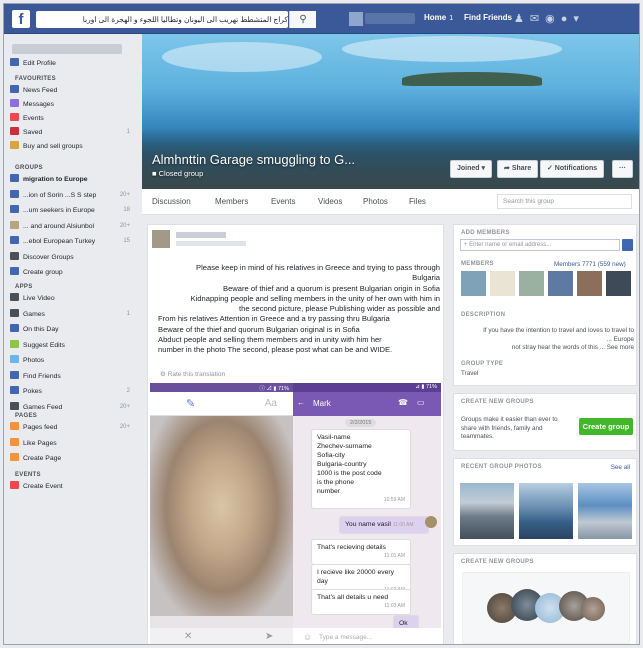 The width and height of the screenshot is (643, 648). What do you see at coordinates (627, 245) in the screenshot?
I see `add-members-button-icon` at bounding box center [627, 245].